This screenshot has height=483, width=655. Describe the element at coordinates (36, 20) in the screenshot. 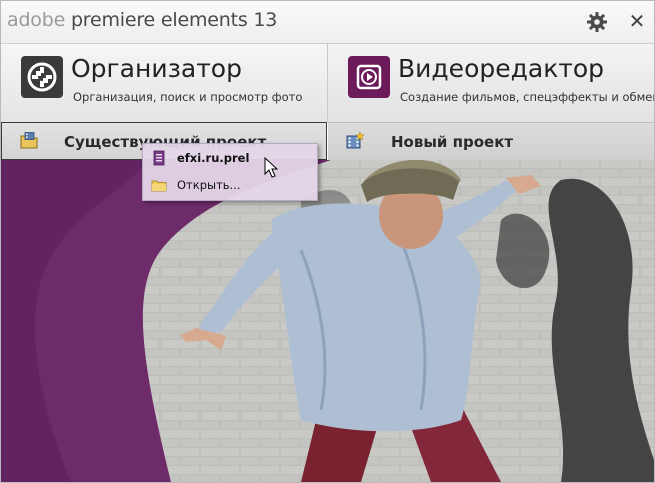

I see `app-title-brand: adobe` at that location.